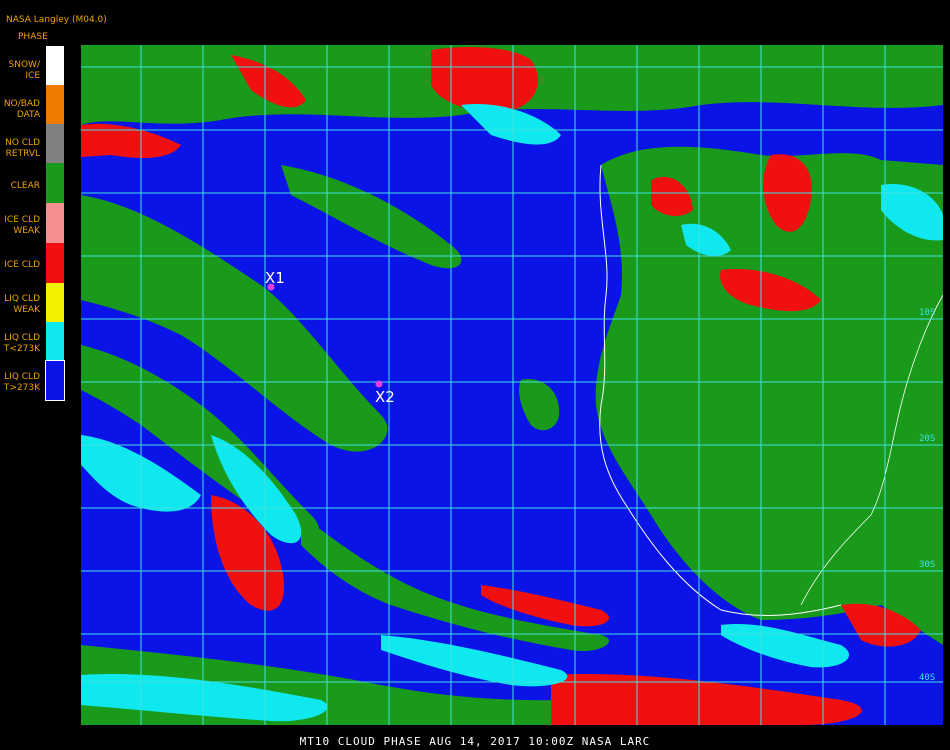 The width and height of the screenshot is (950, 750). I want to click on legend-label-liq-cld-cold: LIQ CLD T<273K, so click(21, 343).